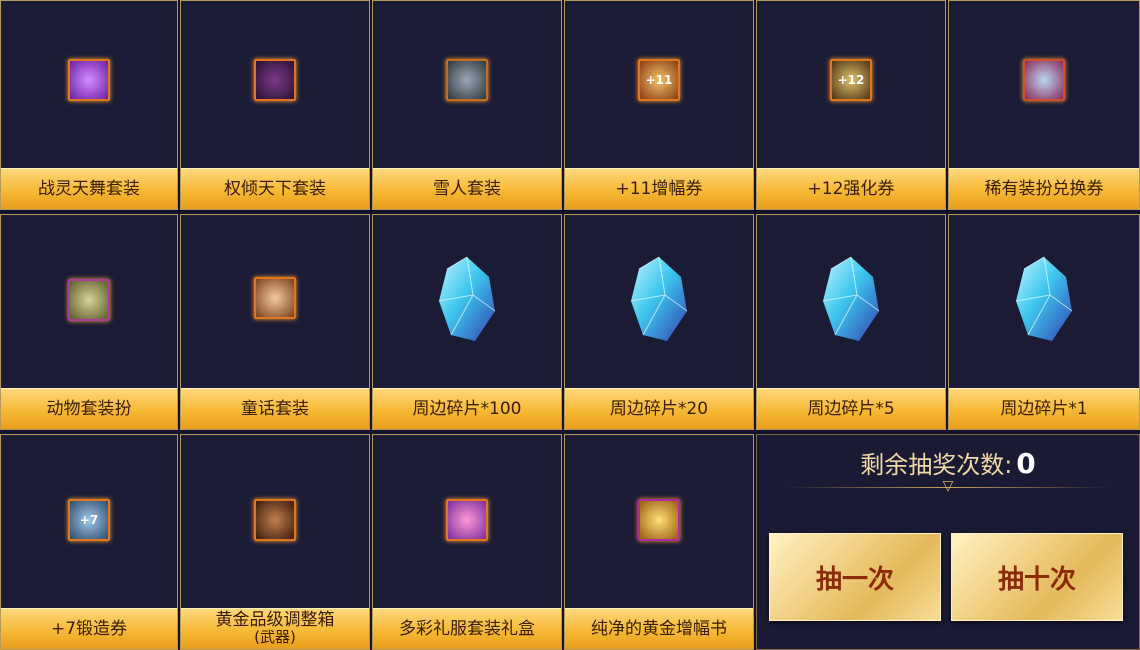  Describe the element at coordinates (948, 542) in the screenshot. I see `lottery-panel: 剩余抽奖次数: 0 ▽ 抽一次 抽十次` at that location.